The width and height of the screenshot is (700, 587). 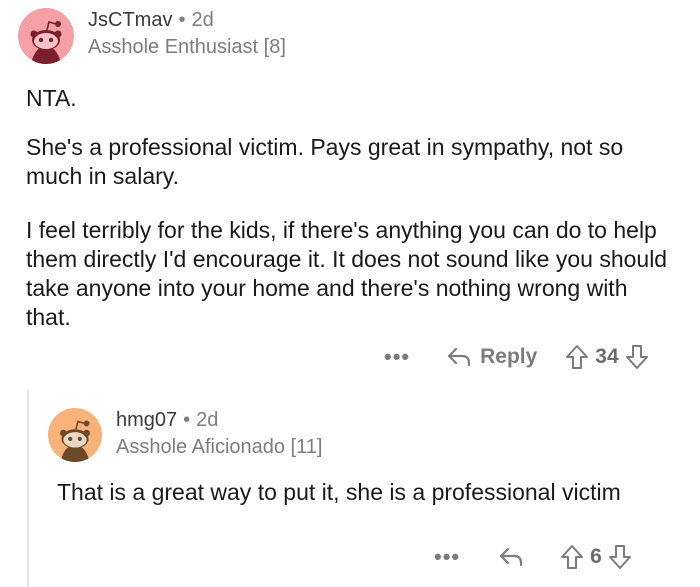 What do you see at coordinates (596, 556) in the screenshot?
I see `vote-score: 6` at bounding box center [596, 556].